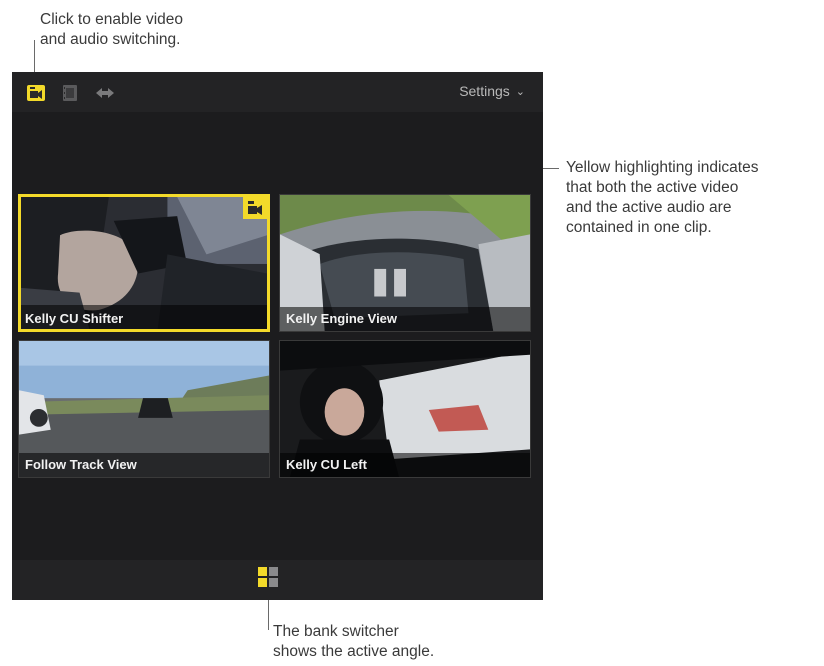  Describe the element at coordinates (74, 318) in the screenshot. I see `angle-label: Kelly CU Shifter` at that location.